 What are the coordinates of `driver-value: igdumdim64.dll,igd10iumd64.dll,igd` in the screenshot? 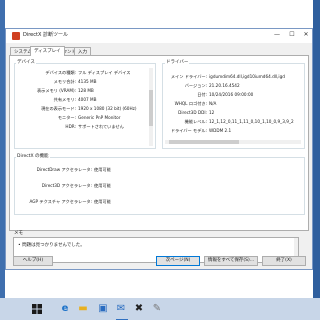 It's located at (247, 76).